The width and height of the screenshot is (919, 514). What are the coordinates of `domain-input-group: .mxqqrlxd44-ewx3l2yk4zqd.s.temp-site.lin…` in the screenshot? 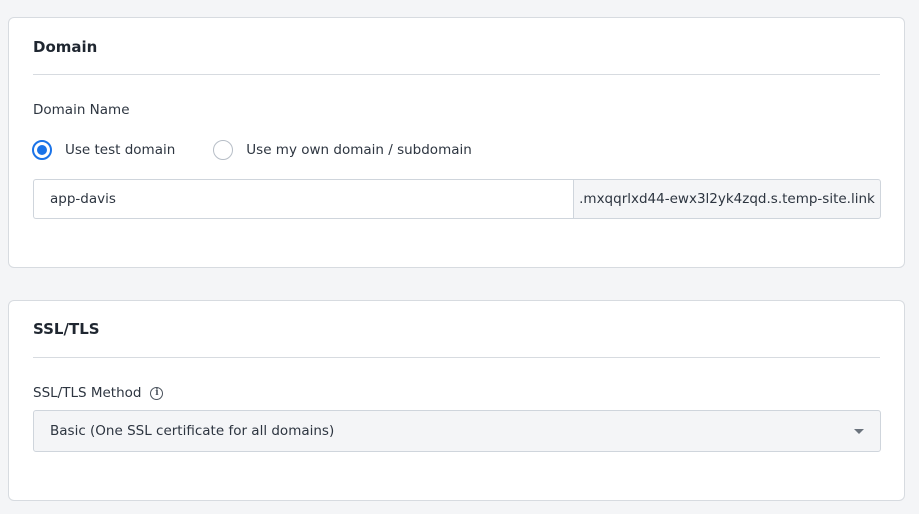 It's located at (457, 199).